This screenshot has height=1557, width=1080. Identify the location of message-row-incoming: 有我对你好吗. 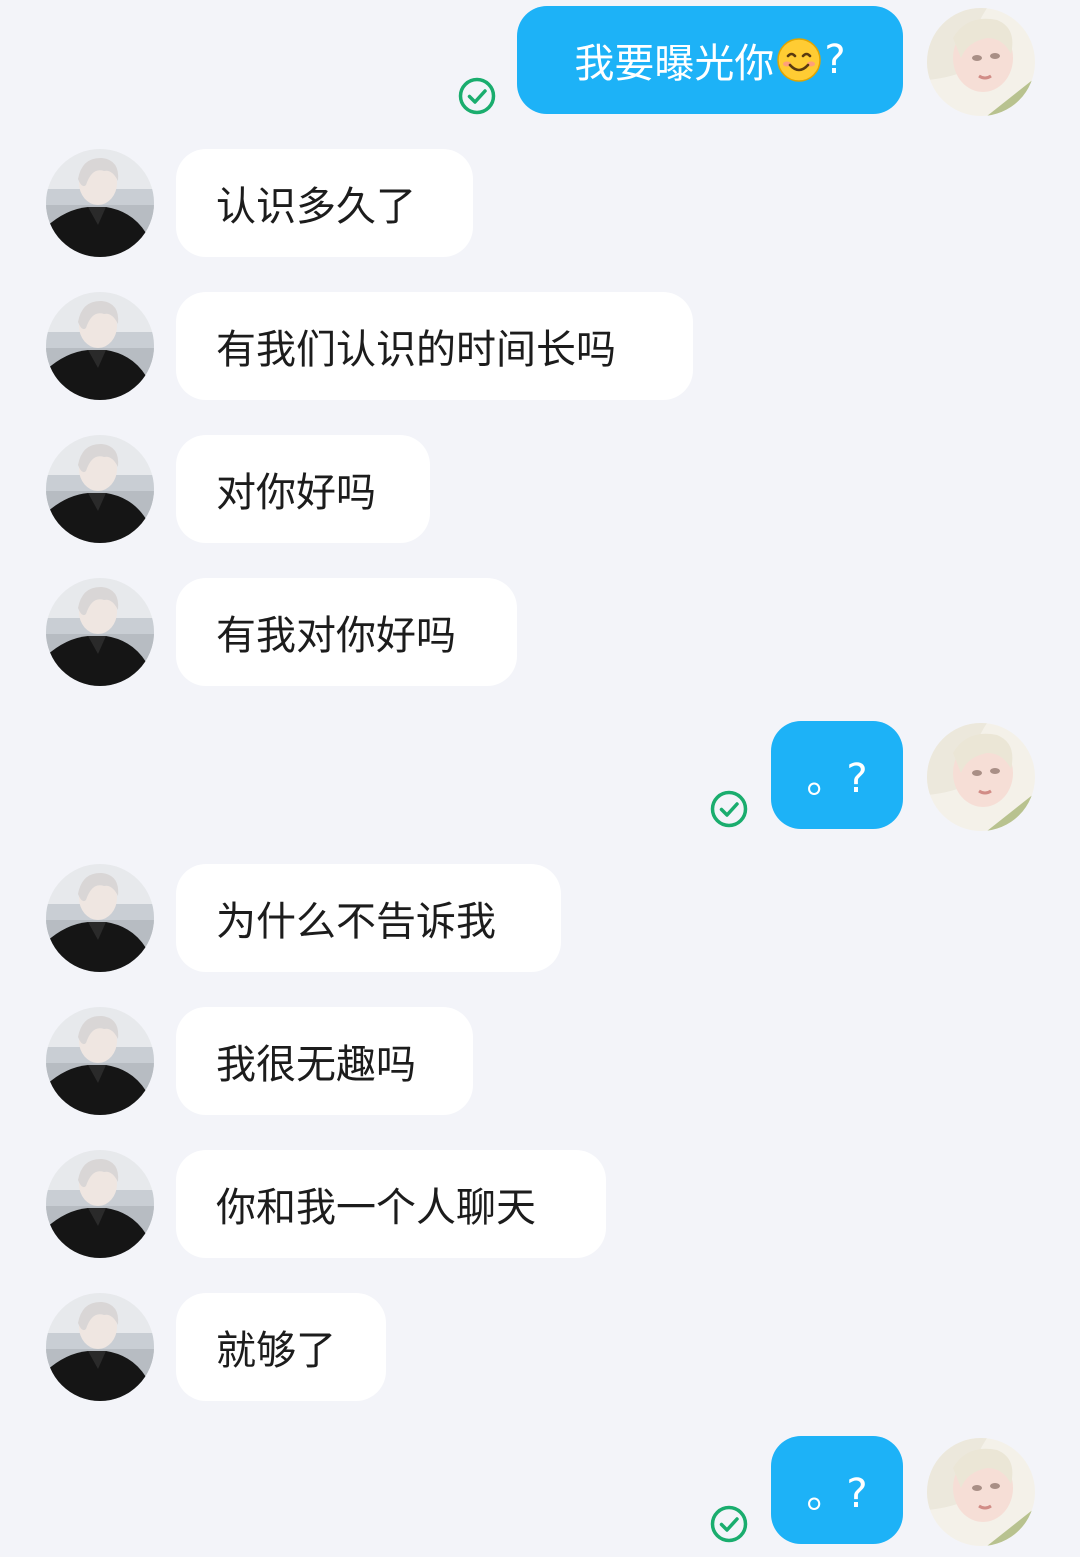
(540, 633).